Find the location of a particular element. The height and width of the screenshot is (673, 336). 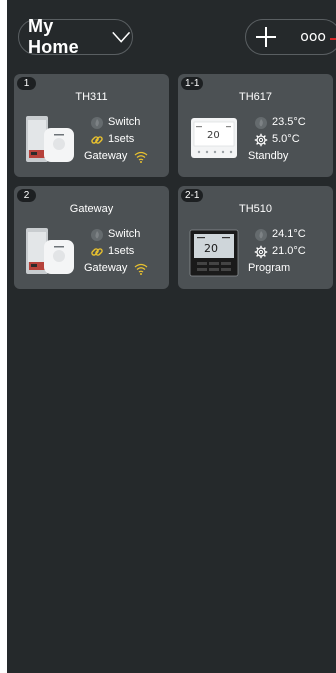

thermostat-white-image: 20 is located at coordinates (214, 138).